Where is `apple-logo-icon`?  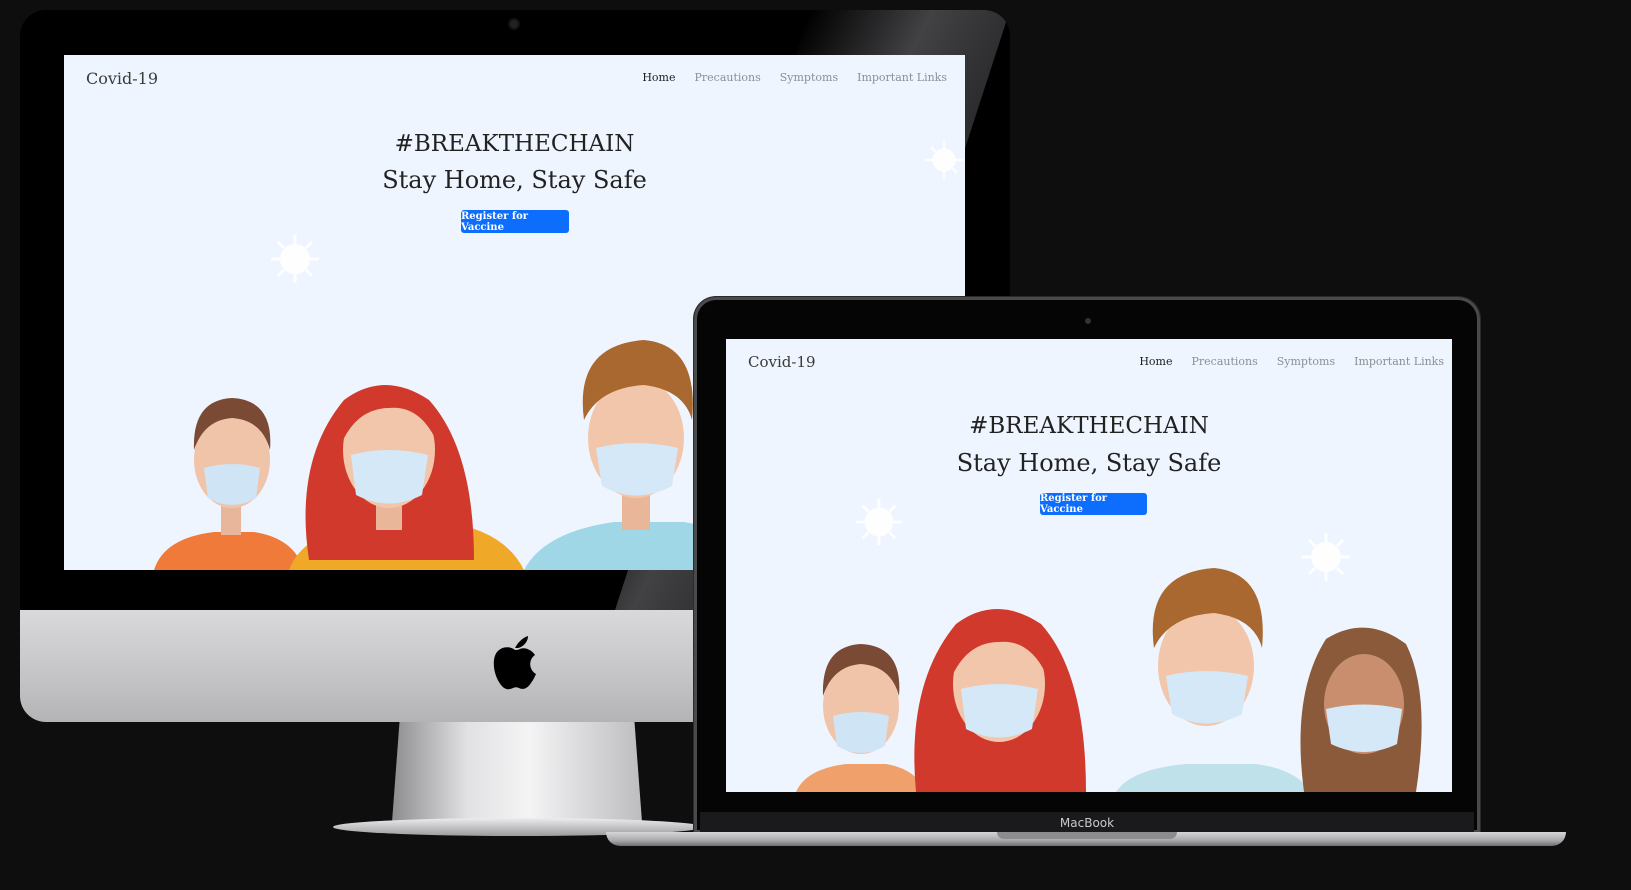
apple-logo-icon is located at coordinates (514, 663).